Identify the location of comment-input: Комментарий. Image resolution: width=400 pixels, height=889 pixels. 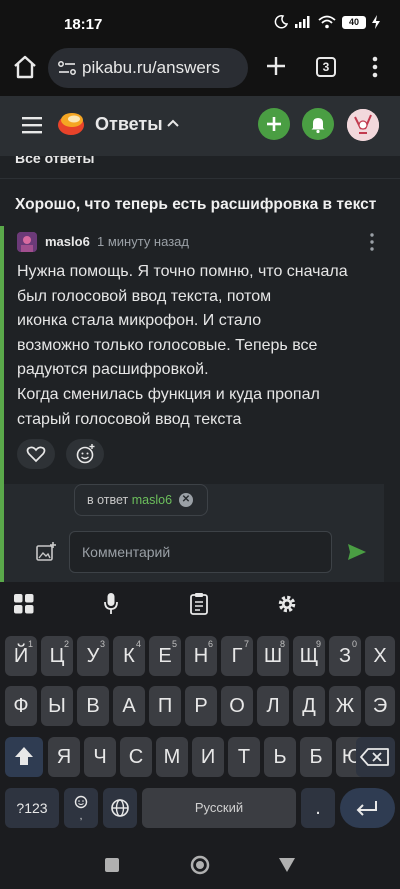
(200, 552).